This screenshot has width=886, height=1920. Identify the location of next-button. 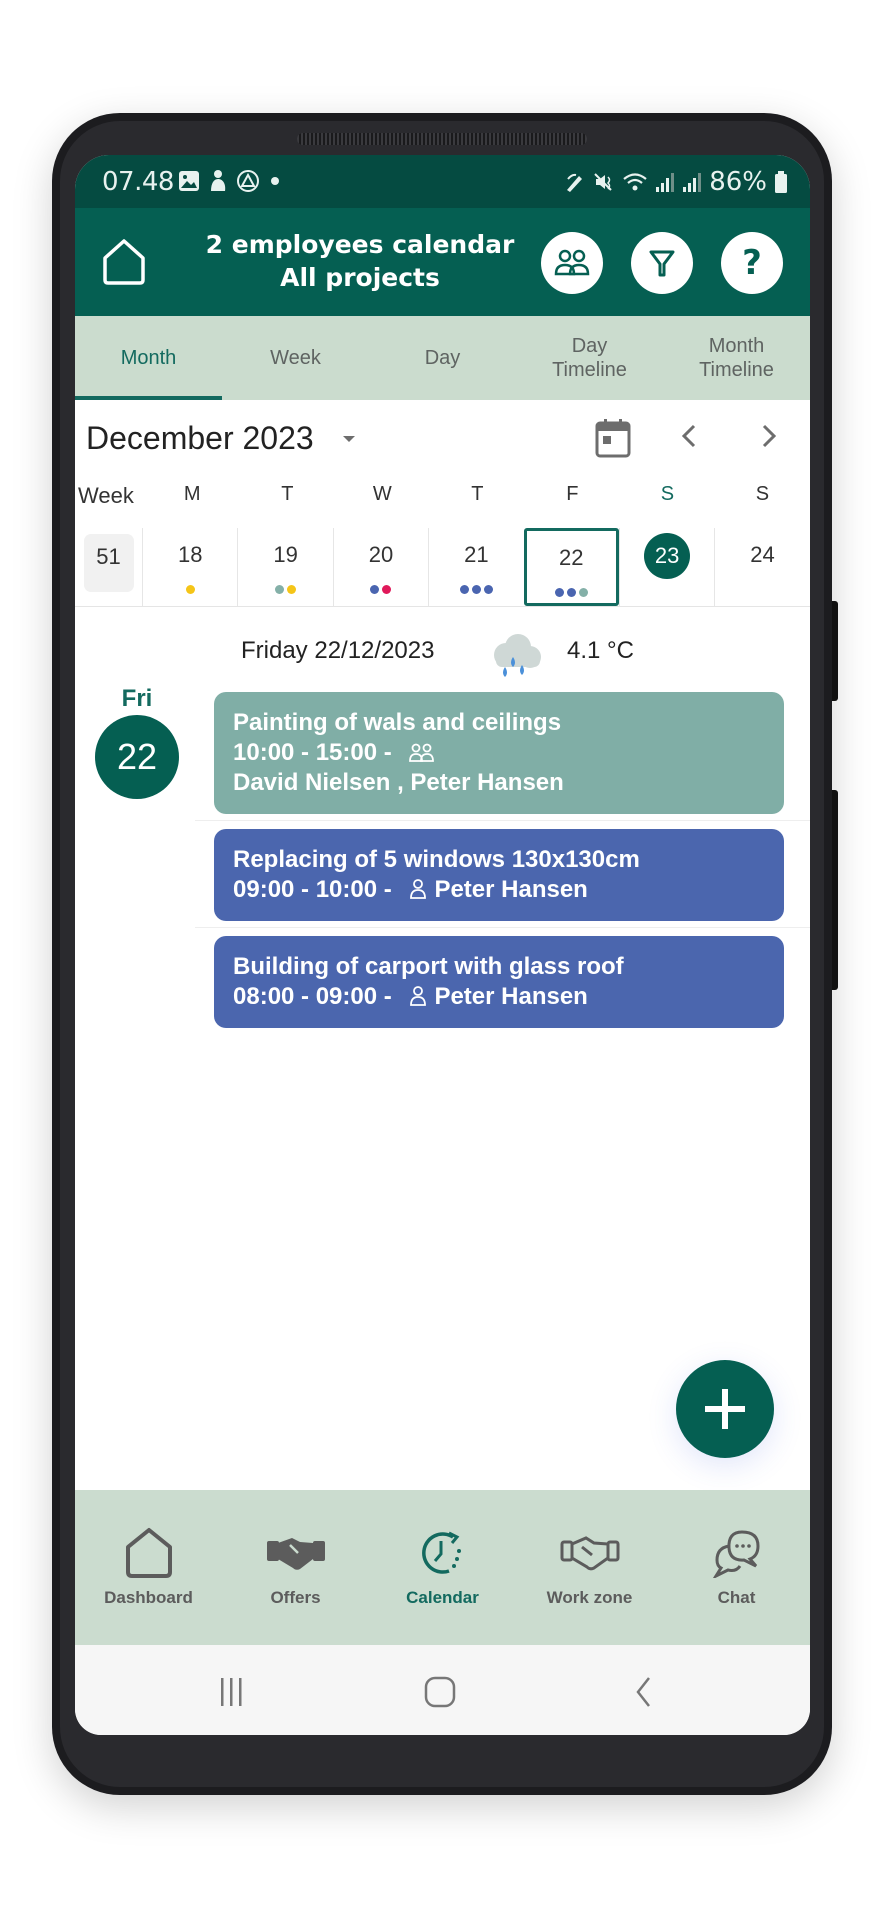
(769, 438).